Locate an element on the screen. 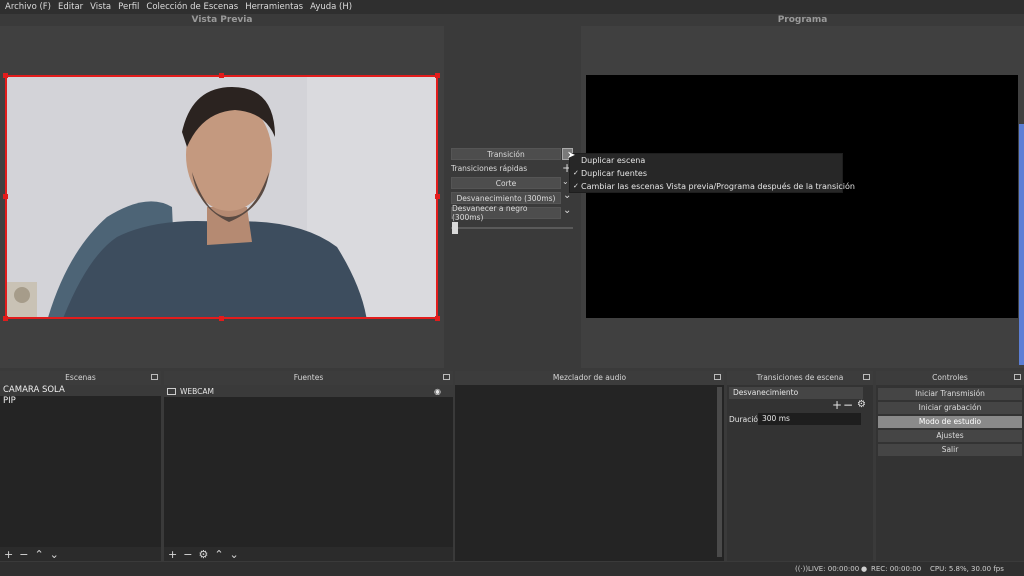  start-recording-button: Iniciar grabación is located at coordinates (950, 408).